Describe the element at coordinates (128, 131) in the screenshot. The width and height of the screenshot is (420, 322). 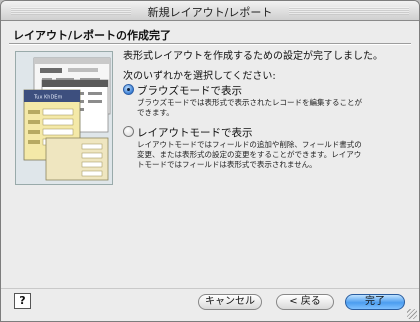
I see `radio-layout-mode` at that location.